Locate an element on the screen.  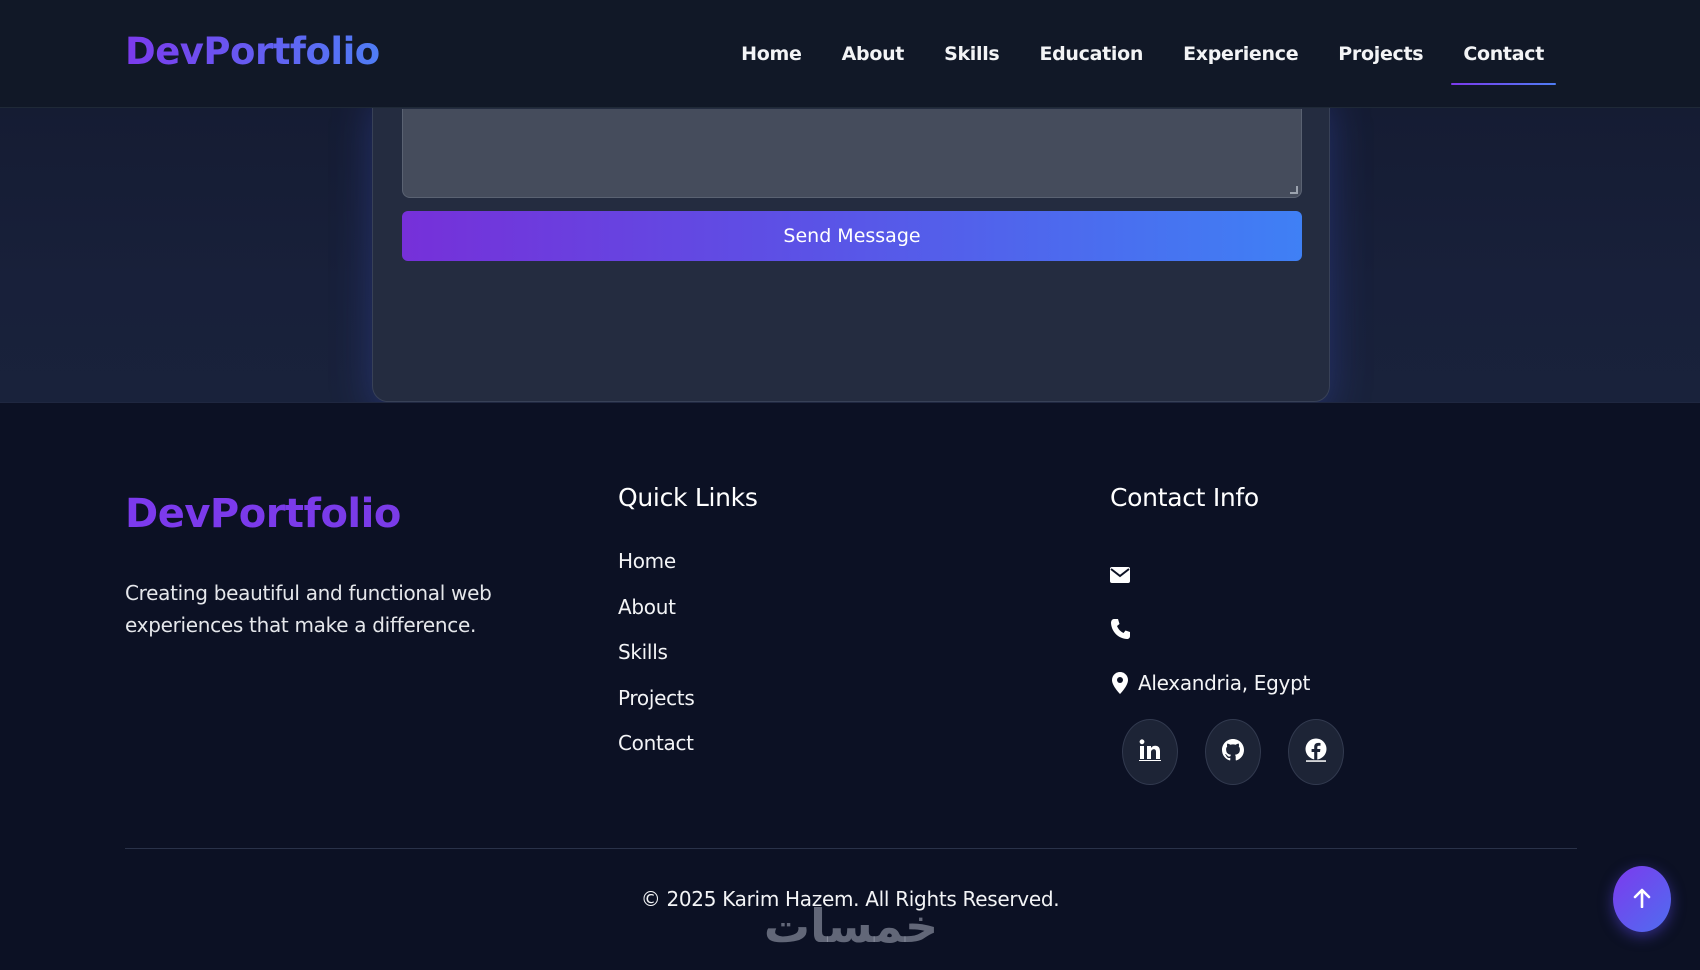
nav-projects: Projects is located at coordinates (1380, 54).